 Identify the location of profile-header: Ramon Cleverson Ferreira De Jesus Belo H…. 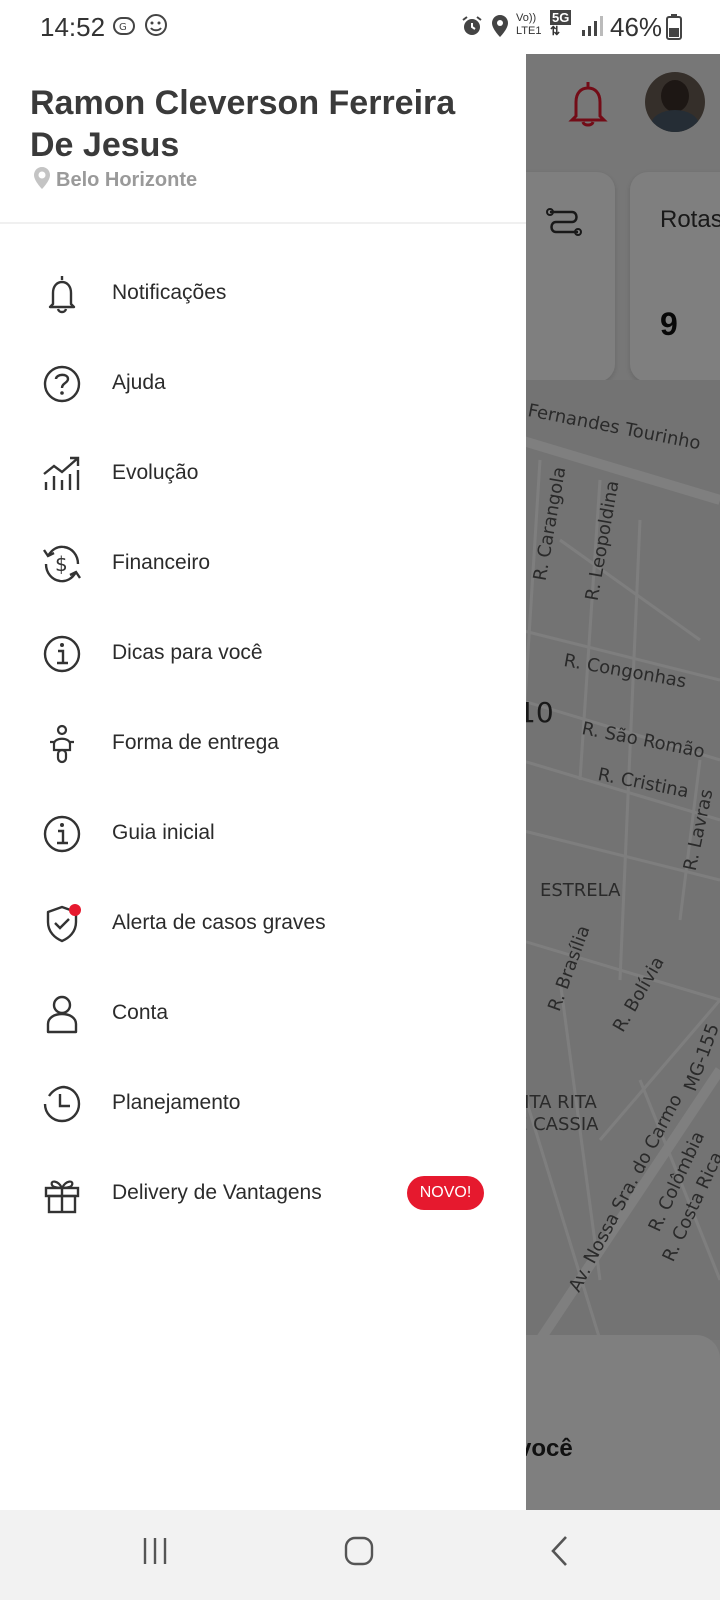
(263, 139).